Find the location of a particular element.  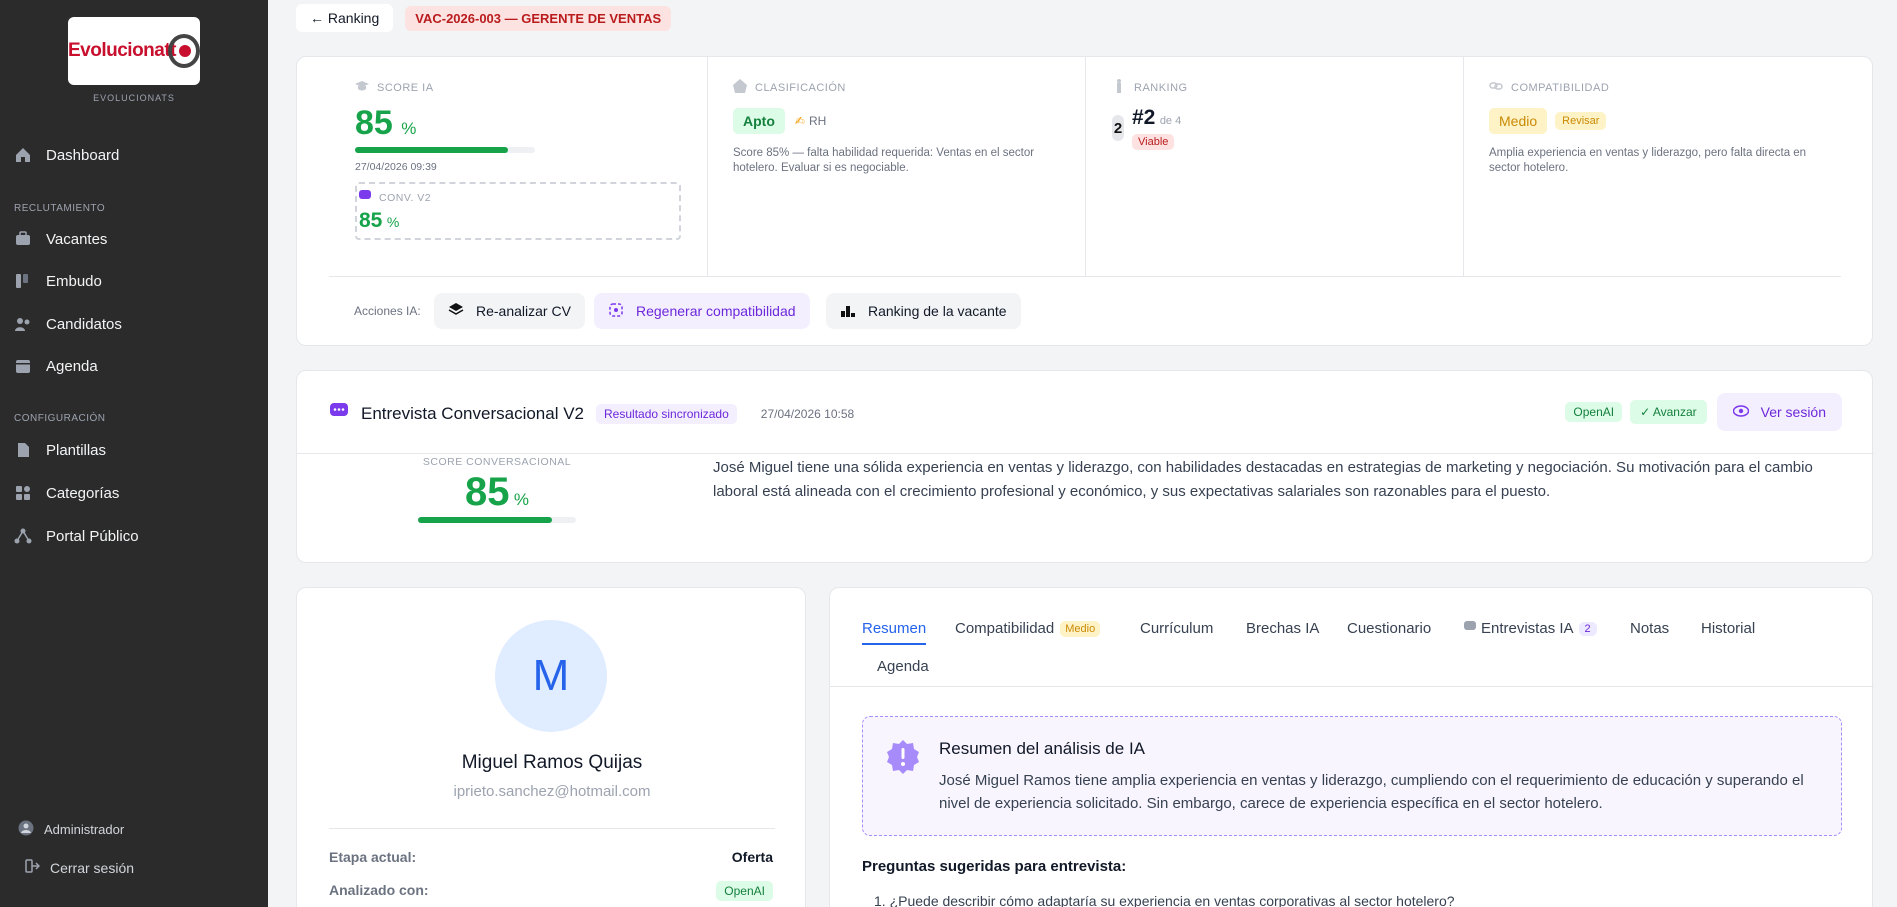

score-ia-value: 85 is located at coordinates (374, 123).